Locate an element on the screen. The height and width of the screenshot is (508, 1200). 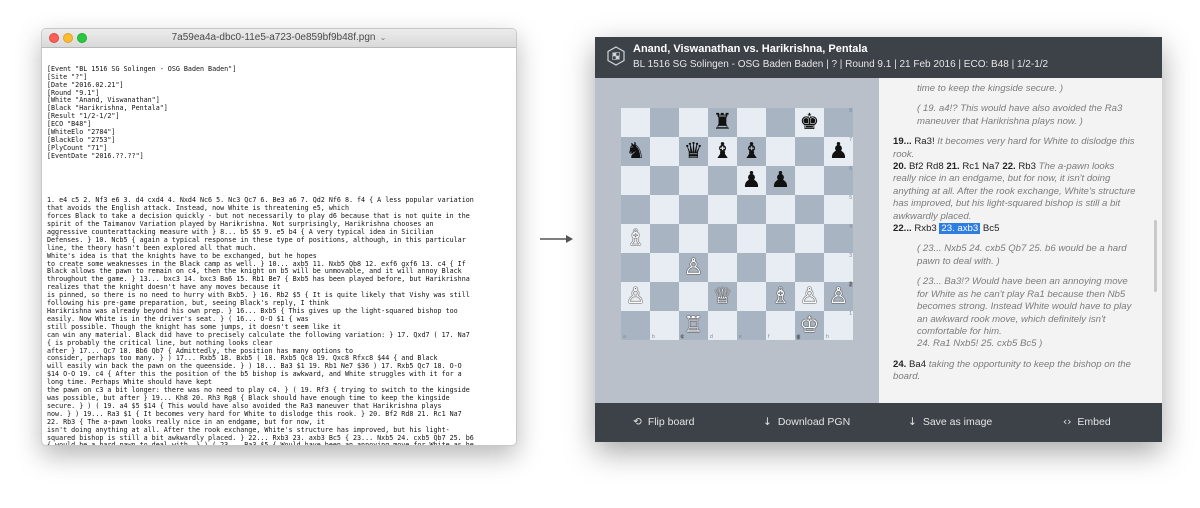
board-square: b is located at coordinates (664, 325).